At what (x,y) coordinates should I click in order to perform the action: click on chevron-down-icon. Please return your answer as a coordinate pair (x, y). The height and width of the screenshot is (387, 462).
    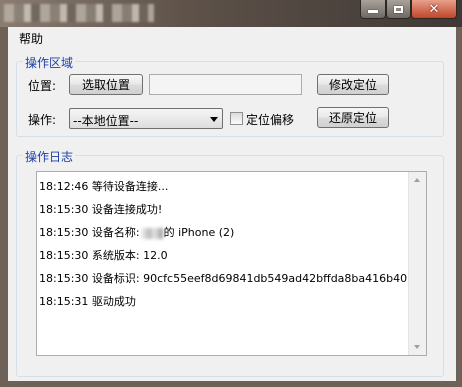
    Looking at the image, I should click on (214, 119).